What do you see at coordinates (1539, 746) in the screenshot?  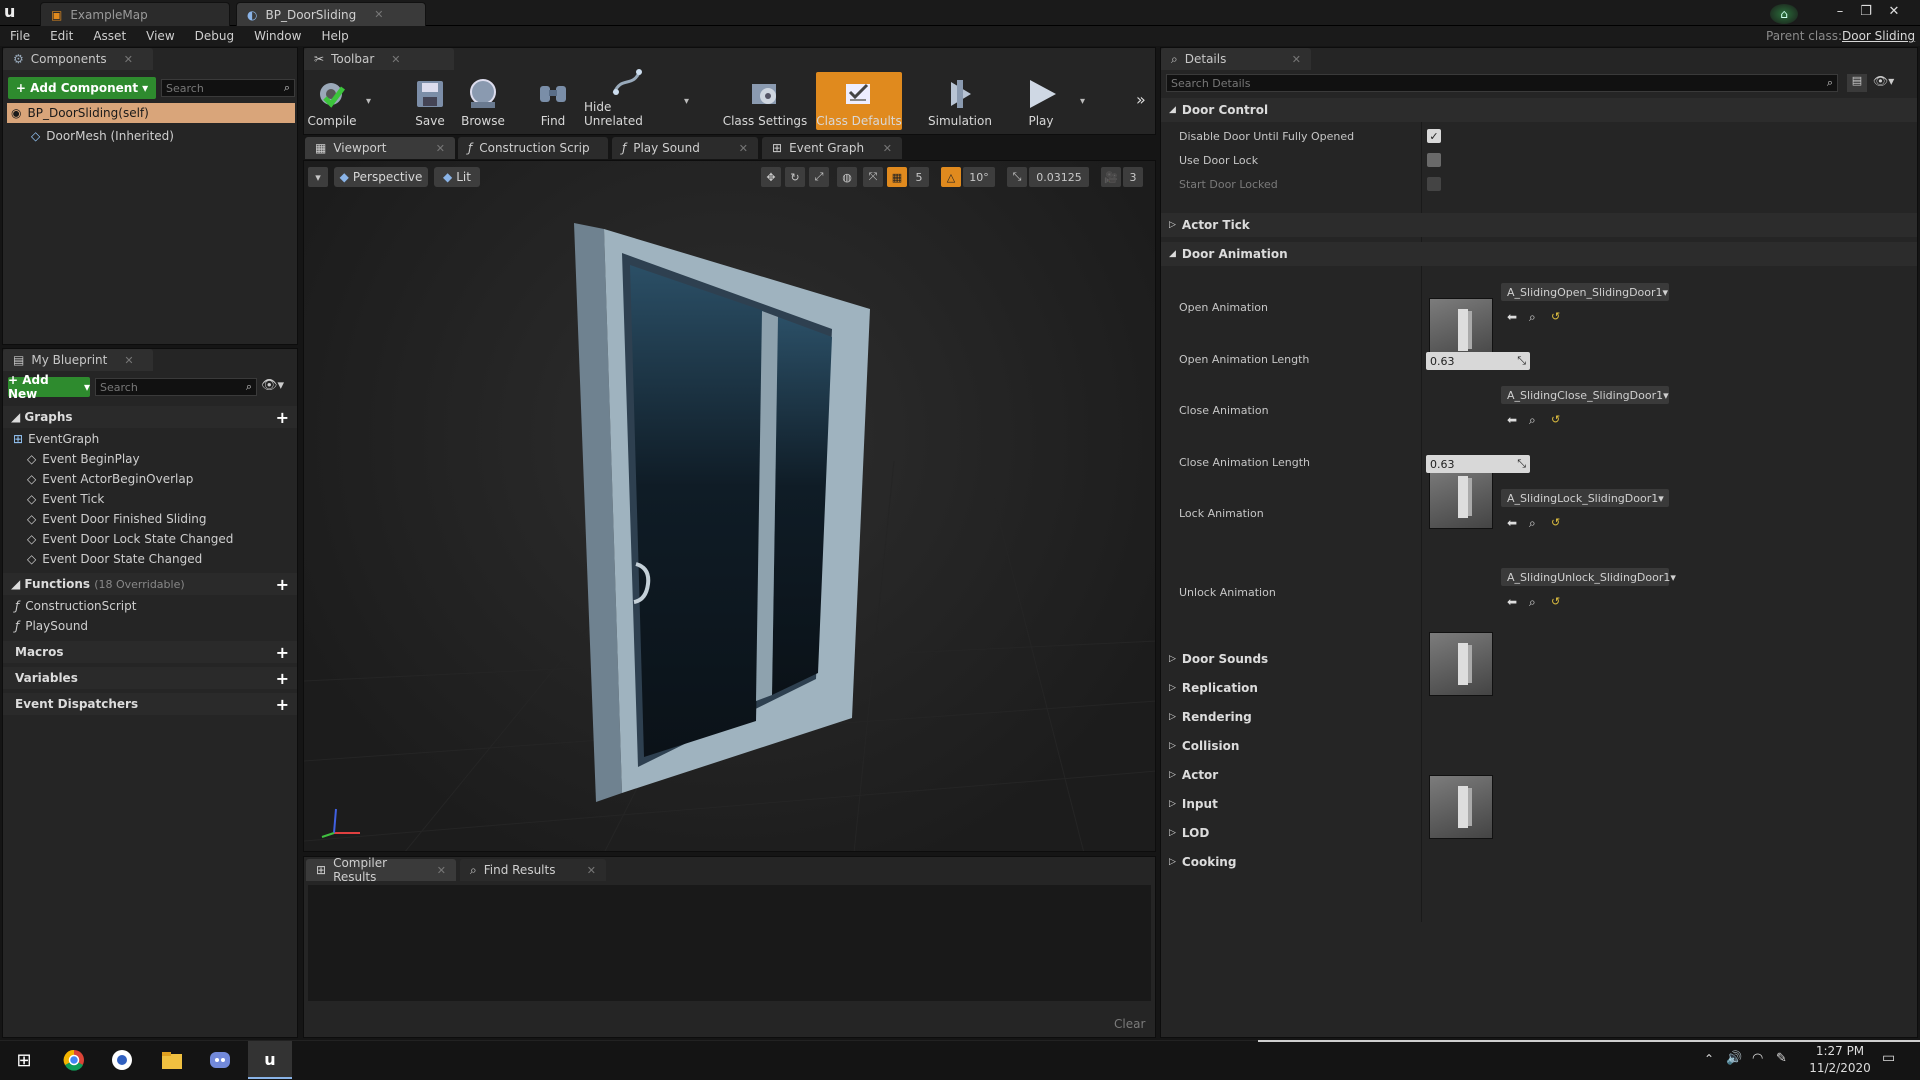 I see `collision-section-header: ▷ Collision` at bounding box center [1539, 746].